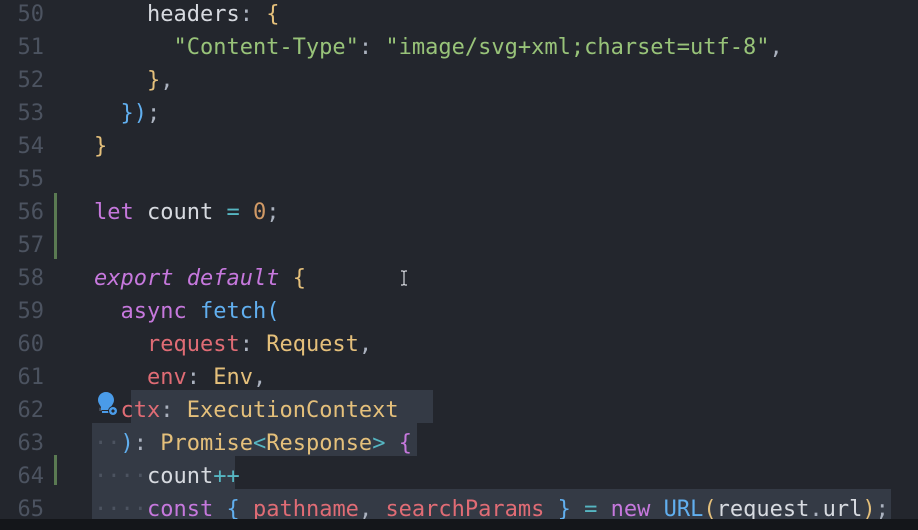 This screenshot has height=530, width=918. What do you see at coordinates (459, 146) in the screenshot?
I see `code-line: }` at bounding box center [459, 146].